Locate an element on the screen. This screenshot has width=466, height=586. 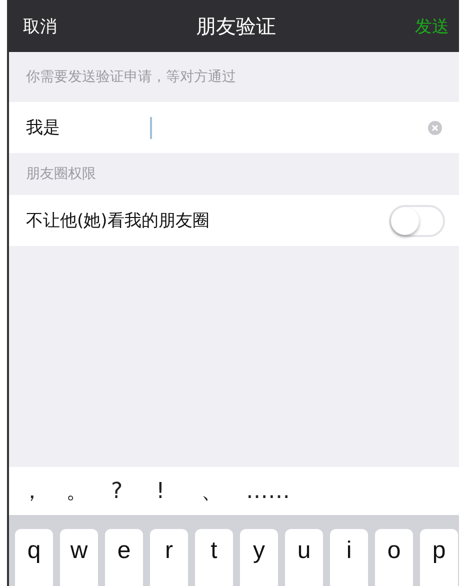
screen-title: 朋友验证 is located at coordinates (236, 26).